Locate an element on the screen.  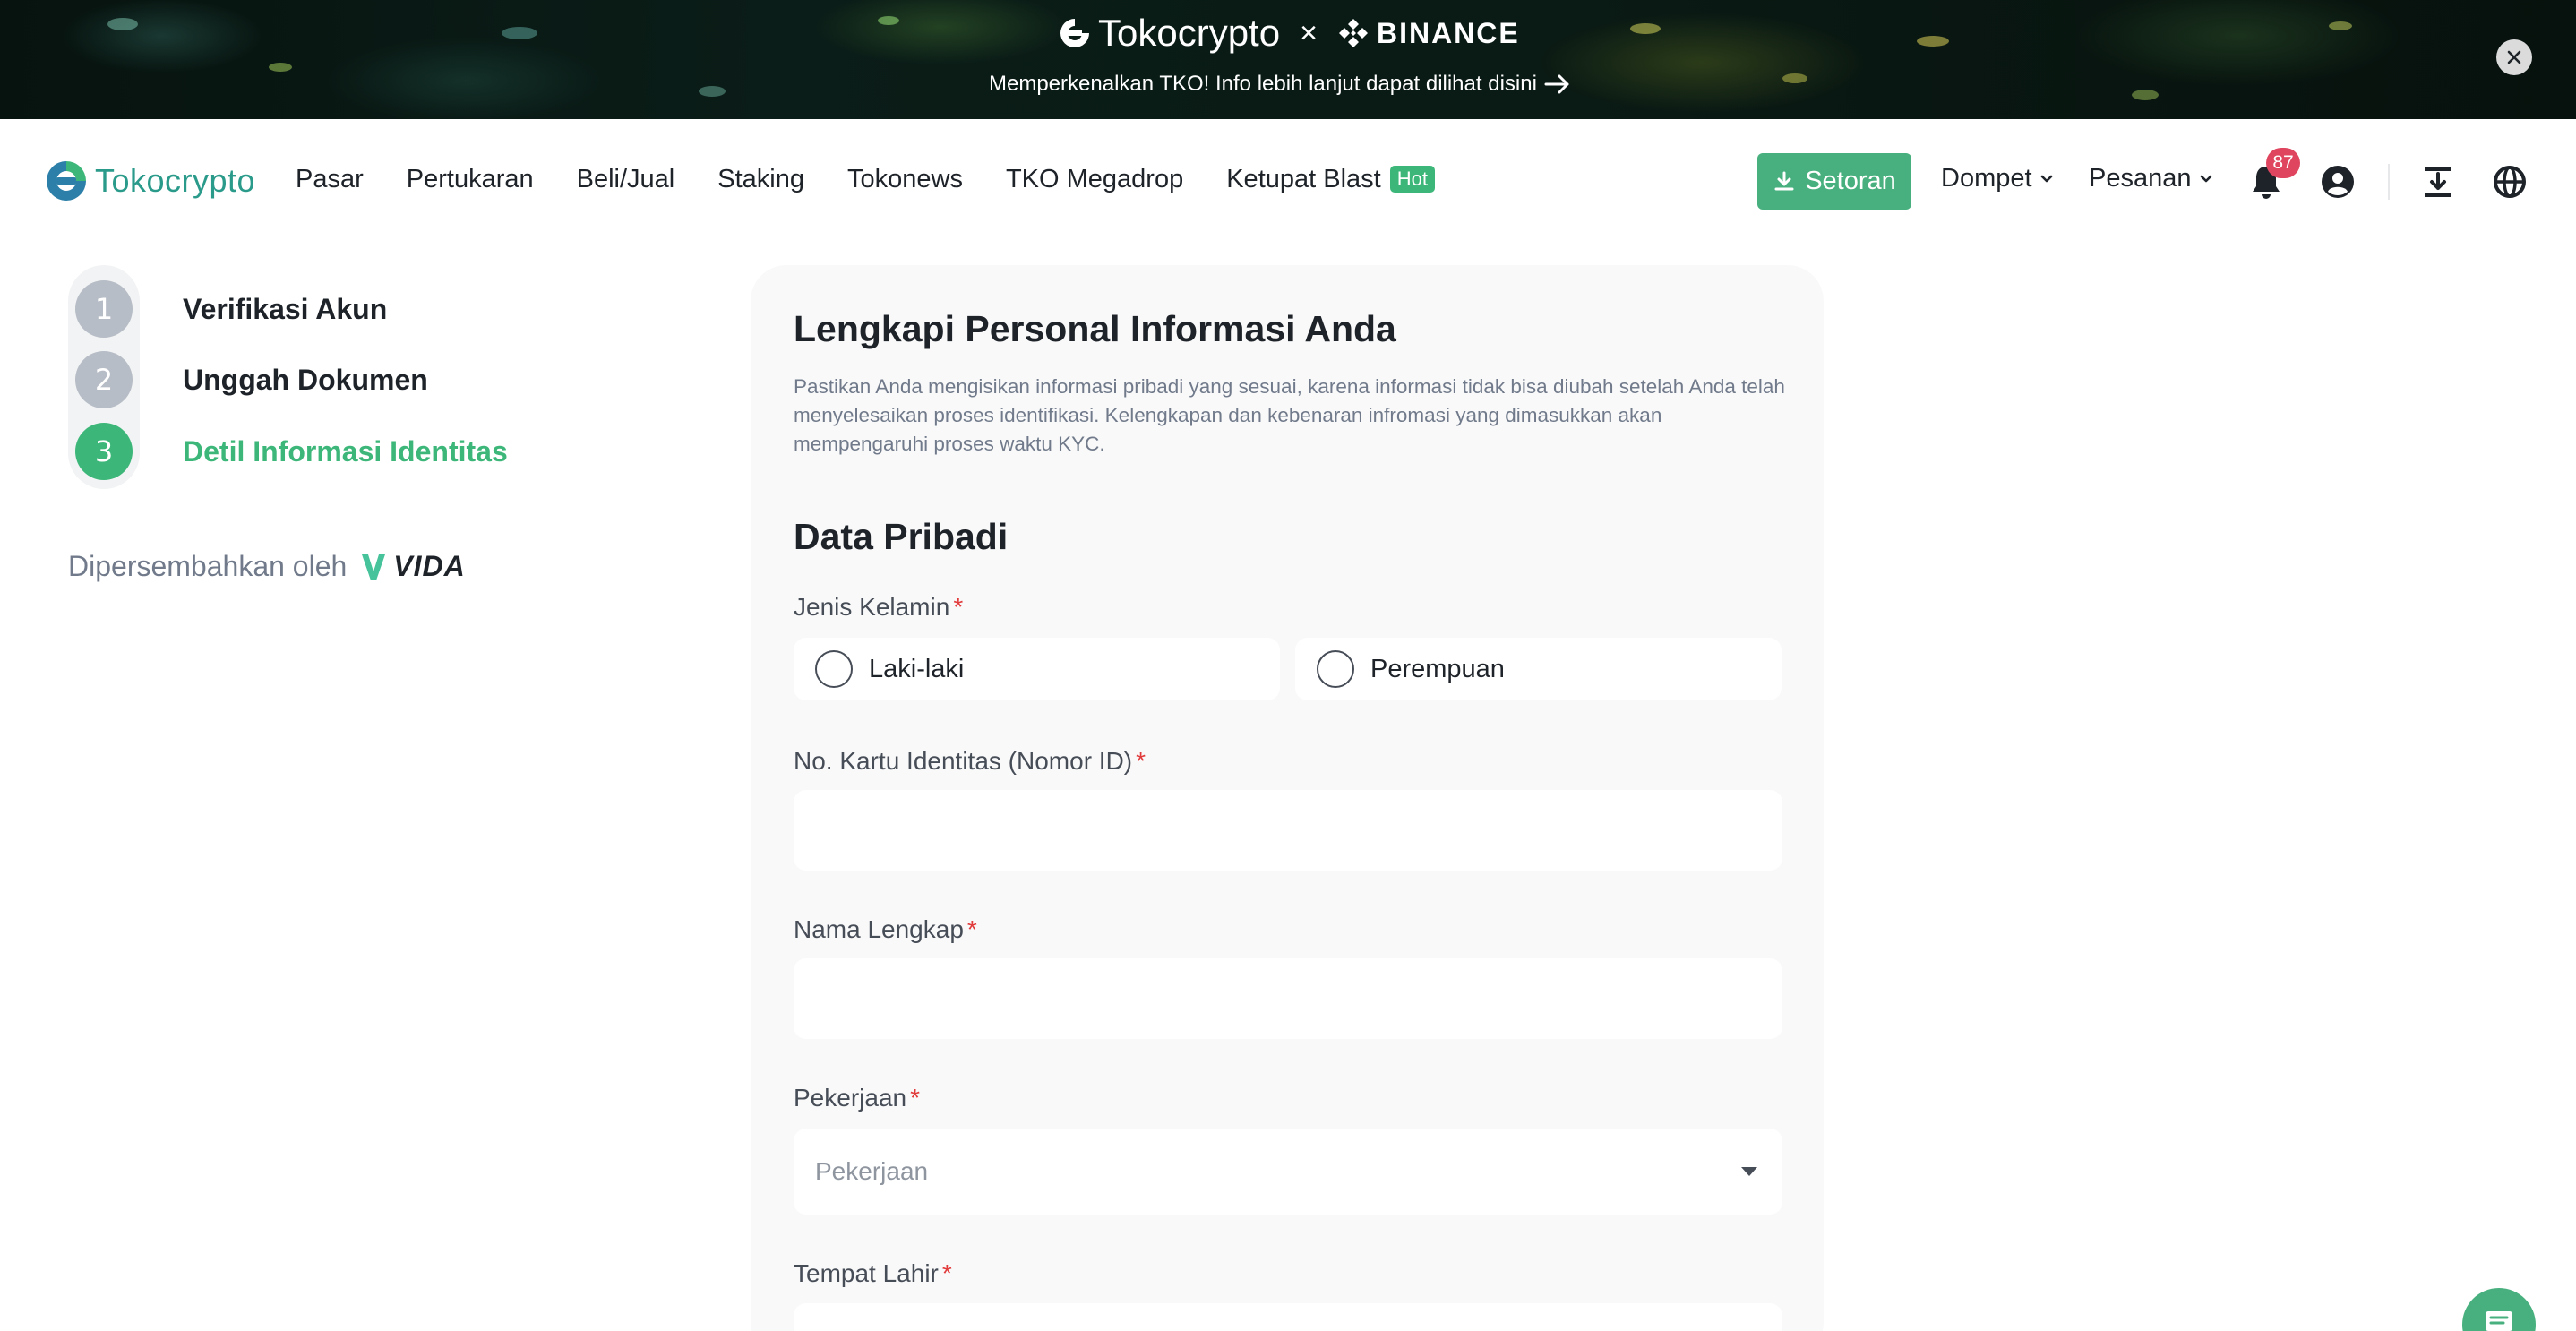
occupation-select-placeholder: Pekerjaan is located at coordinates (872, 1171).